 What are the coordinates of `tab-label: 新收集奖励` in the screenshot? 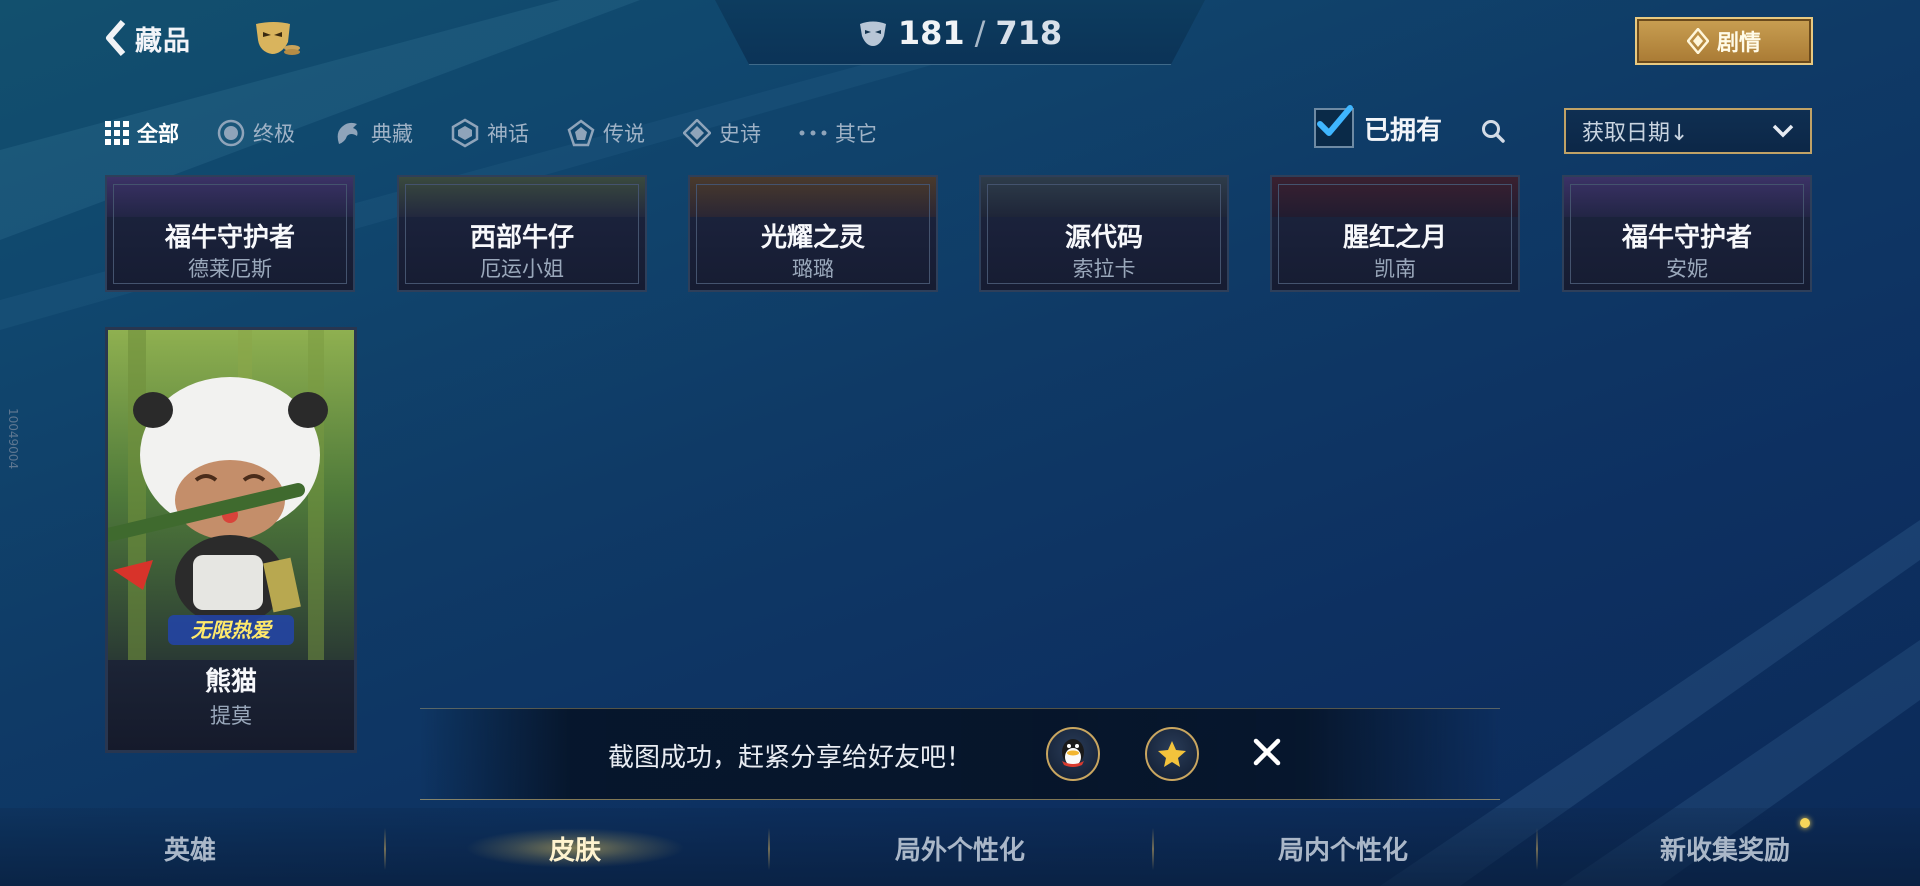 It's located at (1724, 850).